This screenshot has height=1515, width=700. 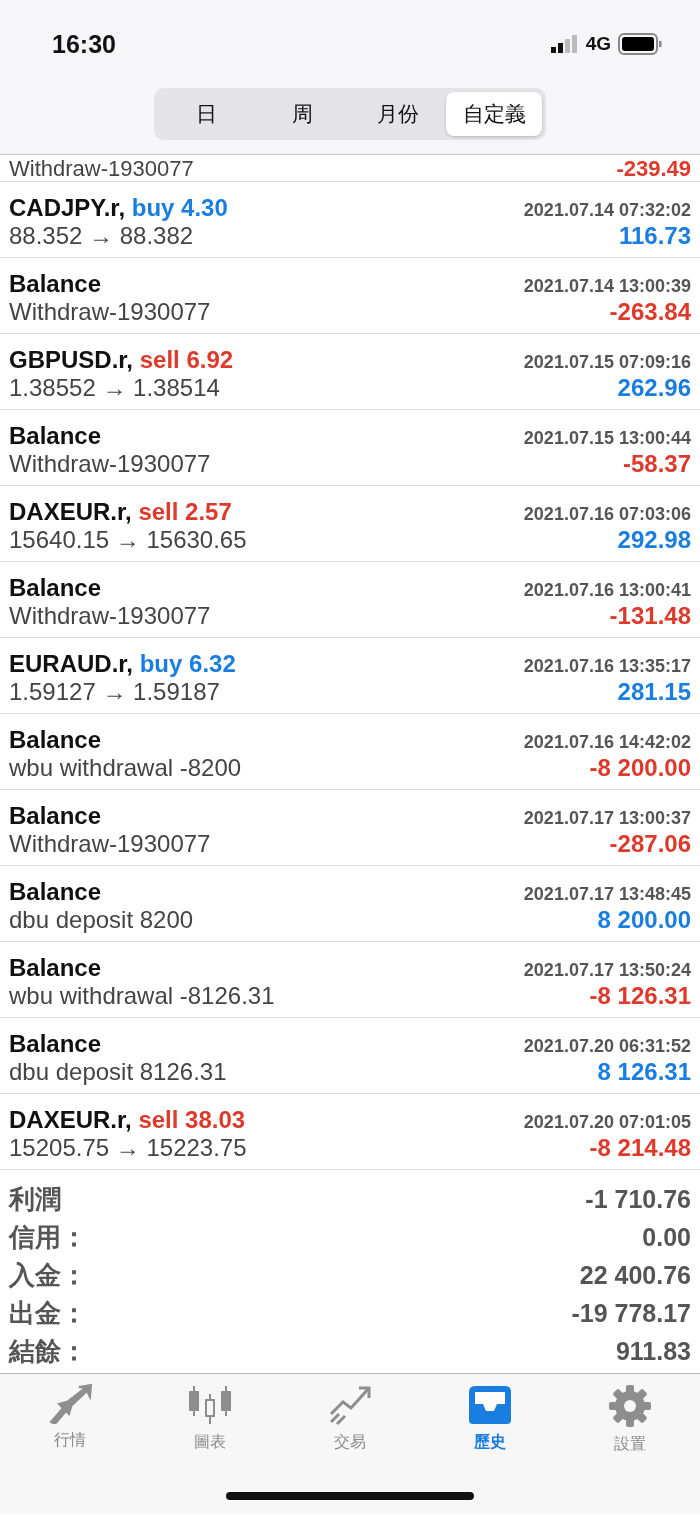 I want to click on deal-title: CADJPY.r, buy 4.30, so click(x=118, y=207).